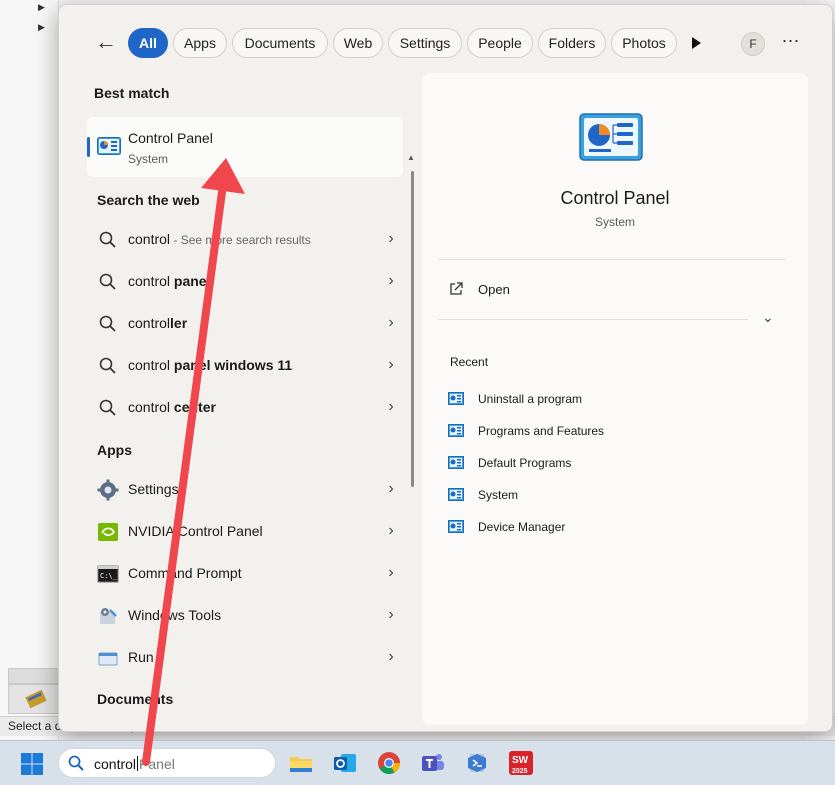 Image resolution: width=835 pixels, height=785 pixels. I want to click on chevron-down-icon: ⌄, so click(768, 317).